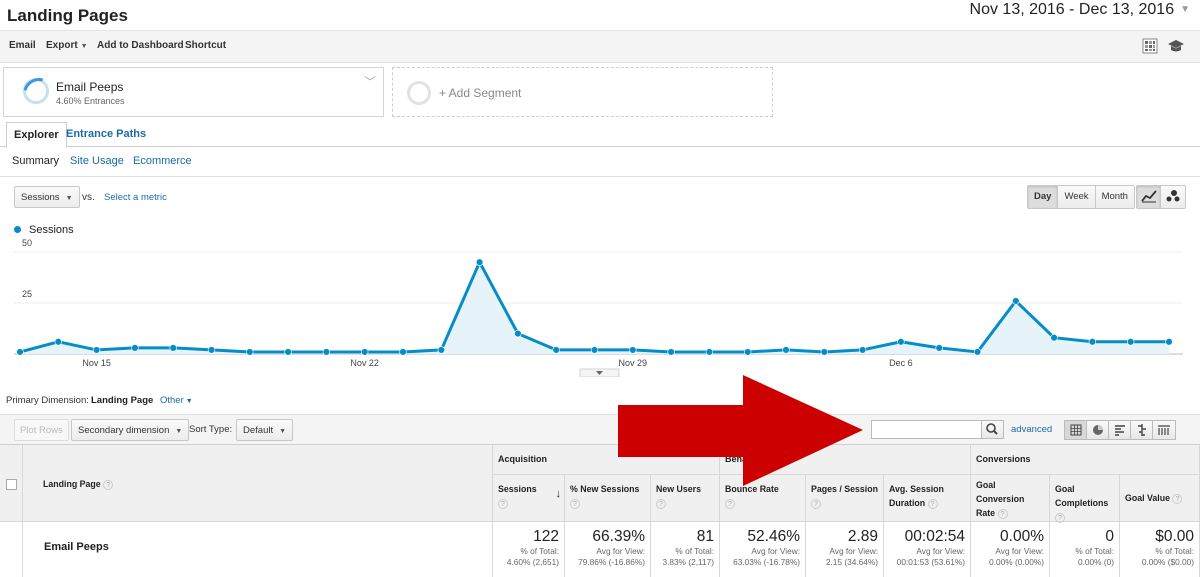 Image resolution: width=1200 pixels, height=577 pixels. I want to click on table-search-input, so click(926, 429).